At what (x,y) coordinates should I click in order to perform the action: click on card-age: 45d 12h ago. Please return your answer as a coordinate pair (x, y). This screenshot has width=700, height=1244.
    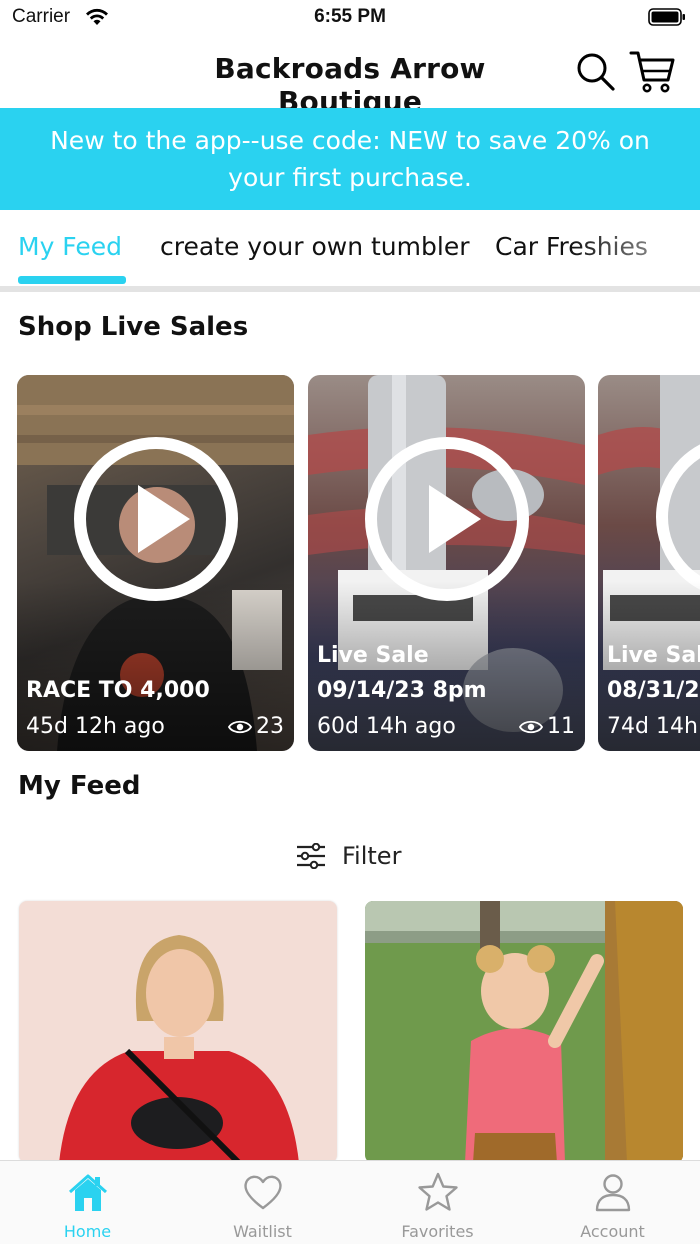
    Looking at the image, I should click on (95, 726).